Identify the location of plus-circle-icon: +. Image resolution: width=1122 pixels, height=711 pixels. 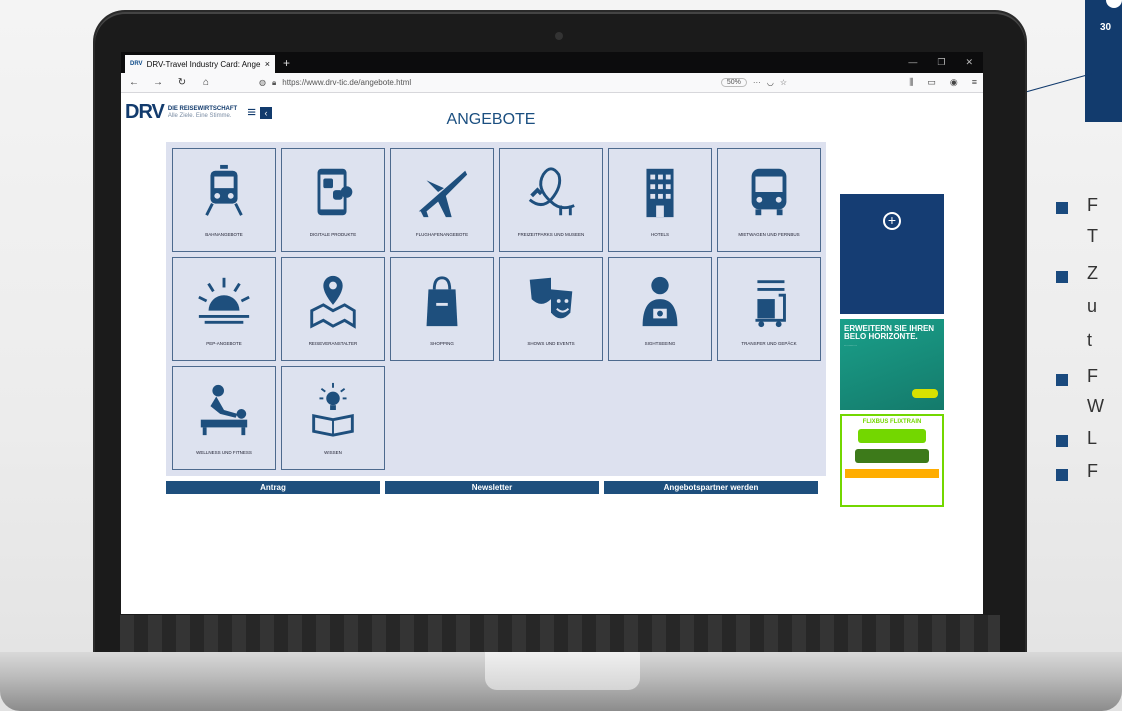
(892, 221).